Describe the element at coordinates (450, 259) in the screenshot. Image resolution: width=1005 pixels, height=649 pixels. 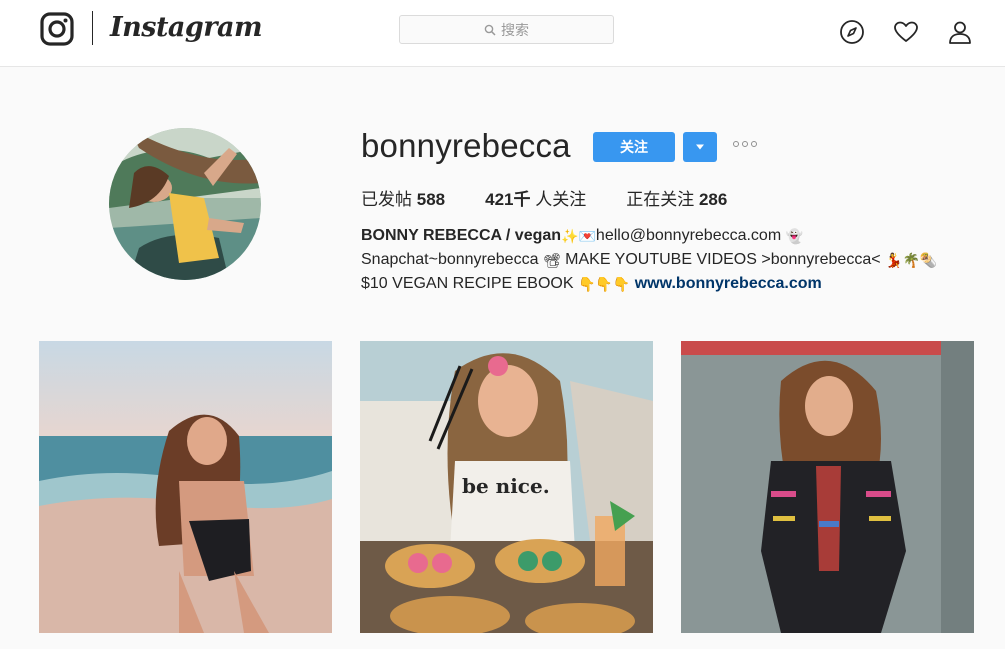
I see `bio-snapchat: Snapchat~bonnyrebecca` at that location.